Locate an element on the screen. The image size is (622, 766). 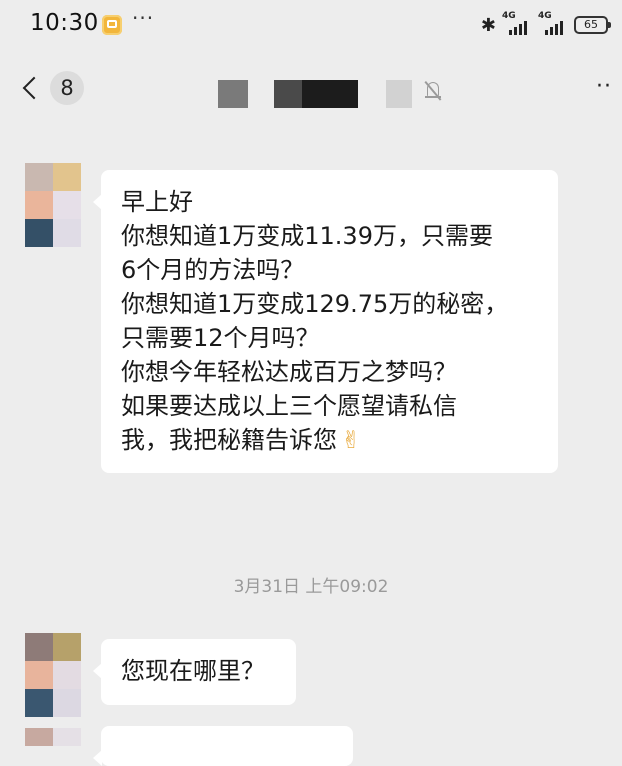
message-bubble-partial is located at coordinates (223, 746).